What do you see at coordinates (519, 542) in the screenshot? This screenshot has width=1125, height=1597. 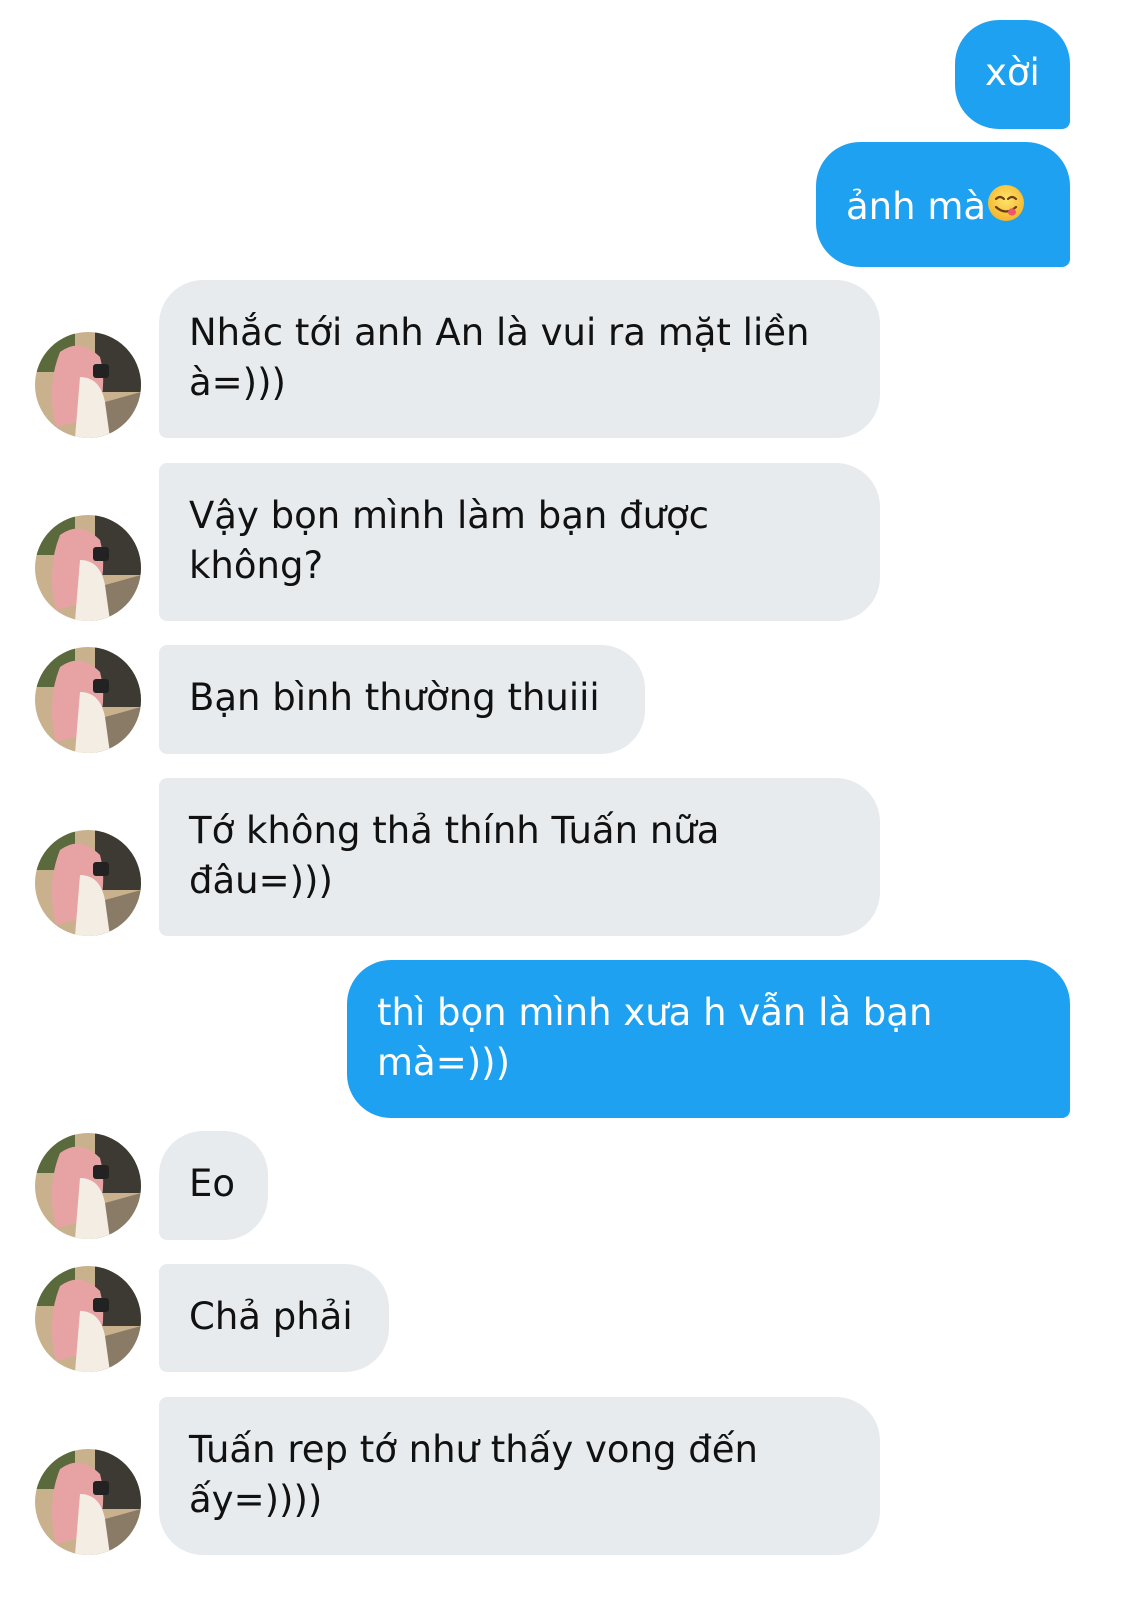 I see `incoming-message-bubble: Vậy bọn mình làm bạn được không?` at bounding box center [519, 542].